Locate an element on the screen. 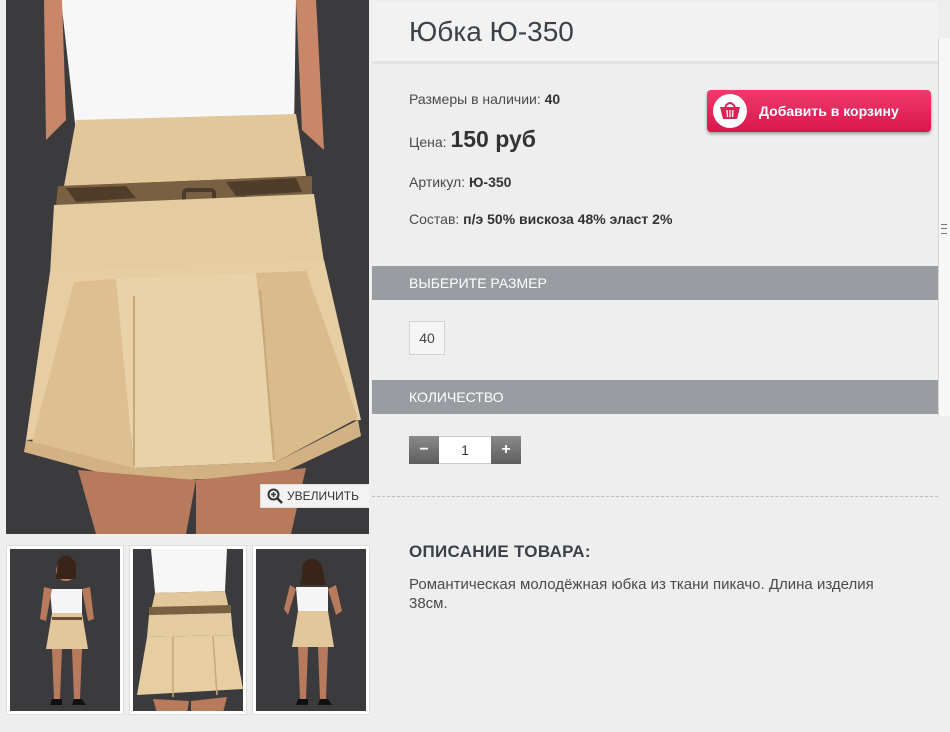  sizes-available: Размеры в наличии: 40 is located at coordinates (484, 99).